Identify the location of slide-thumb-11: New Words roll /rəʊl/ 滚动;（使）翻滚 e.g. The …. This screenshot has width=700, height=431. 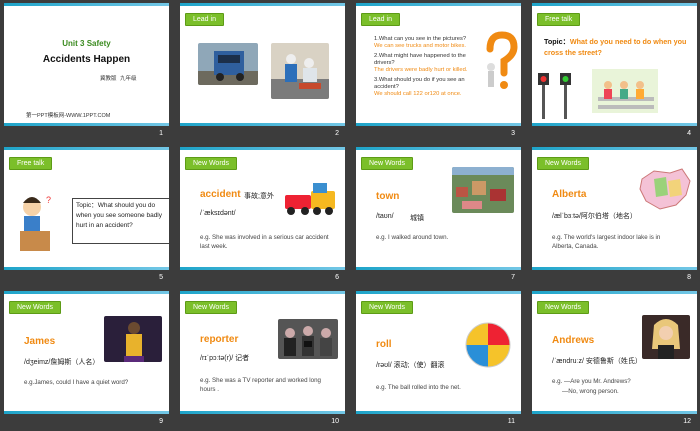
(436, 358).